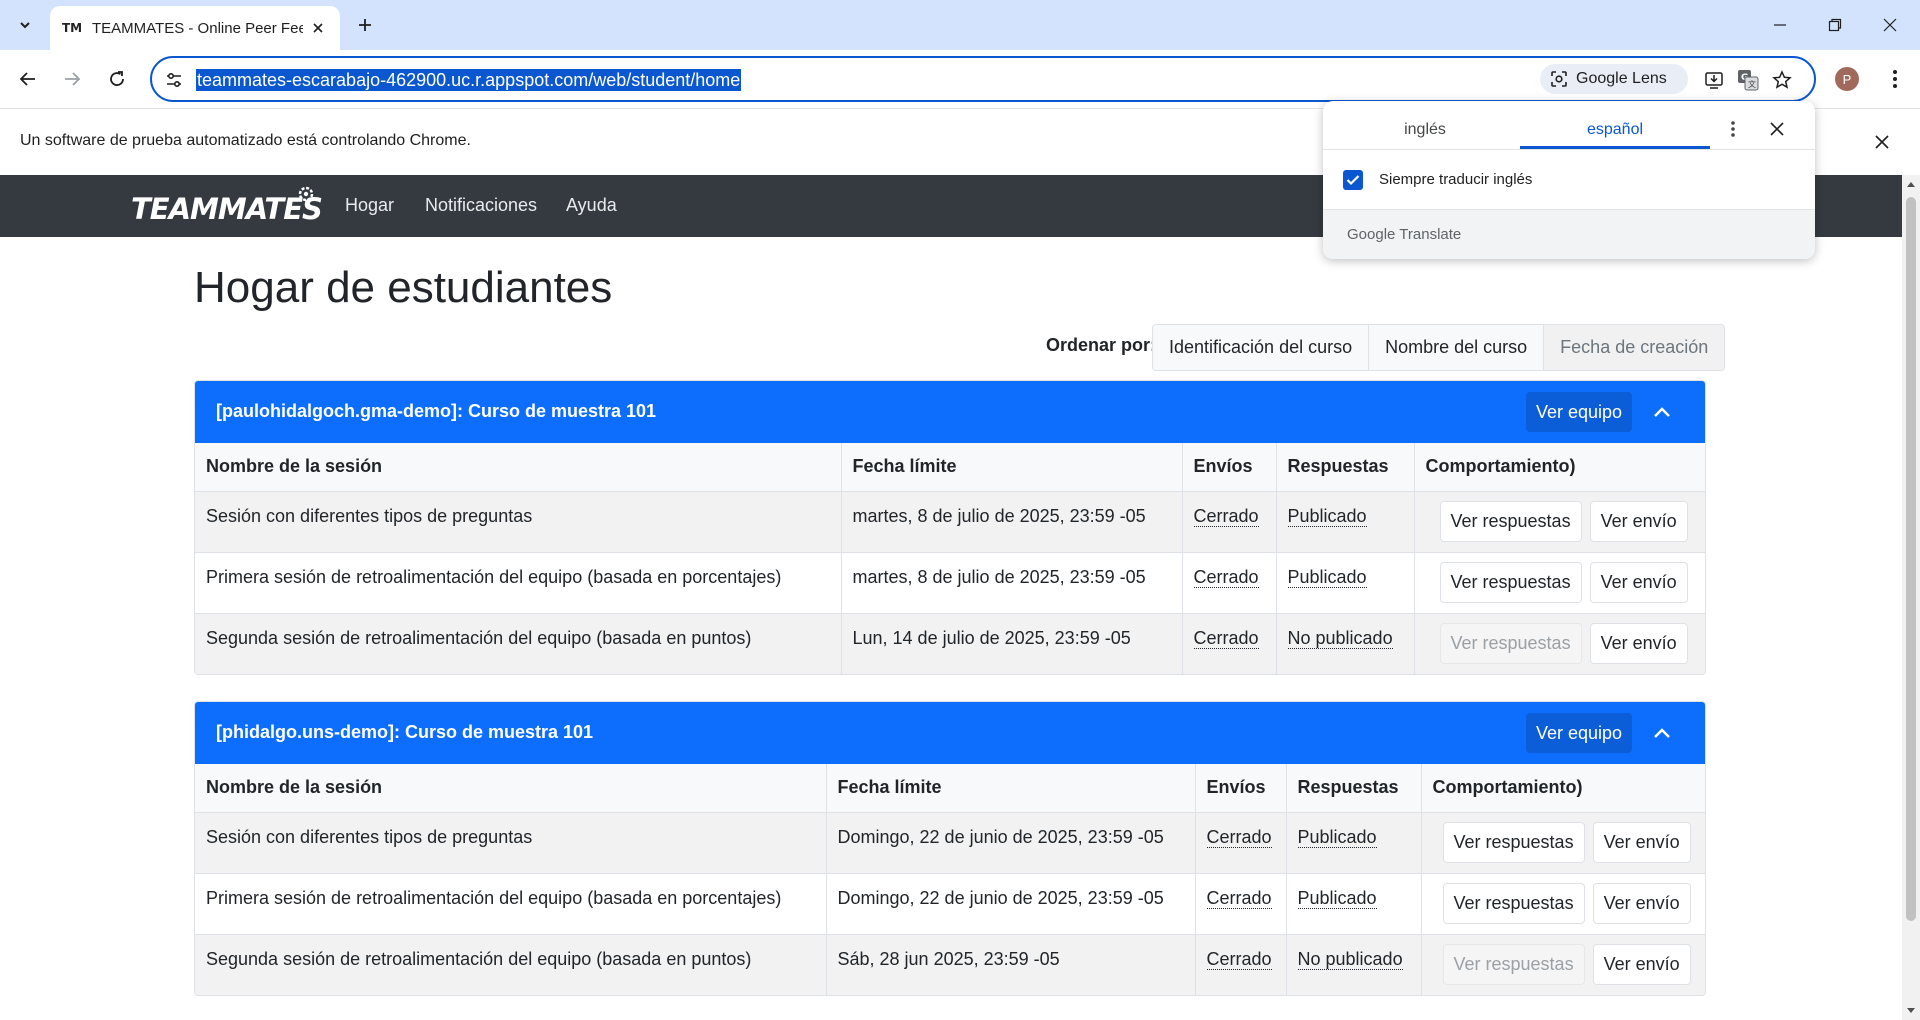 The height and width of the screenshot is (1020, 1920). I want to click on nav-notifications: Notificaciones, so click(481, 205).